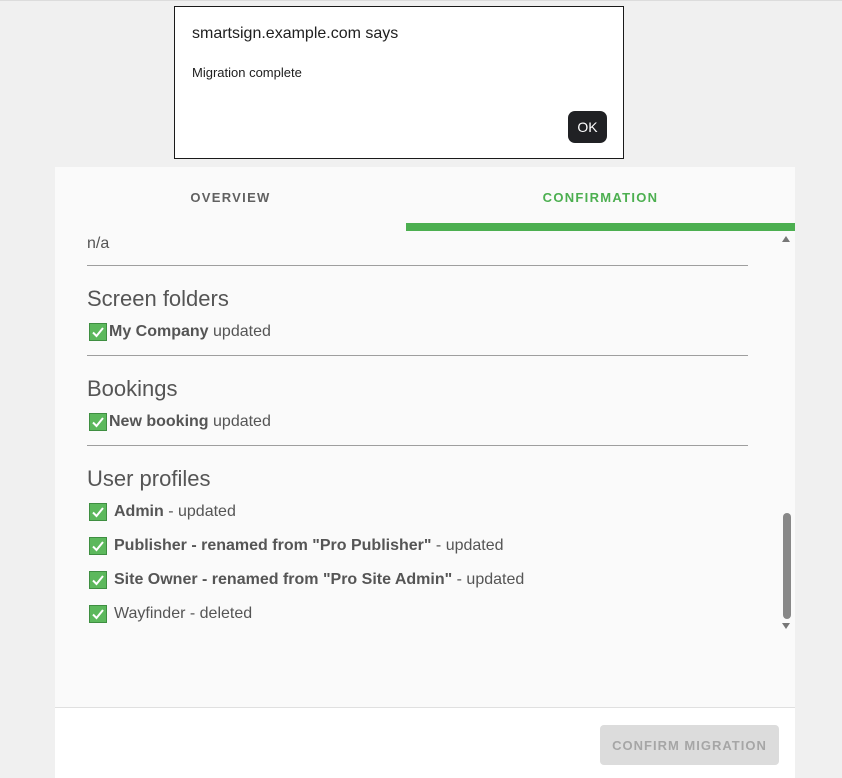 The image size is (842, 778). Describe the element at coordinates (587, 127) in the screenshot. I see `dialog-ok-button: OK` at that location.